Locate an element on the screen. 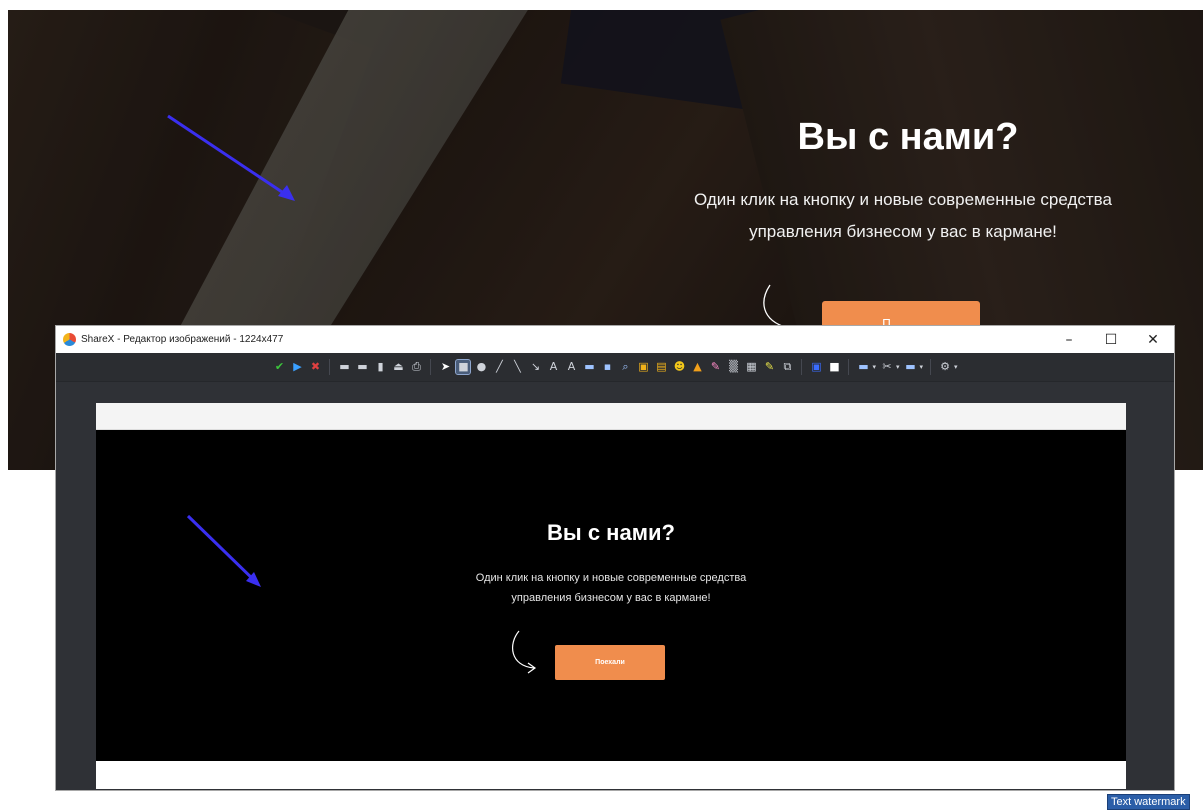 The width and height of the screenshot is (1203, 810). text-background-icon: A is located at coordinates (571, 366).